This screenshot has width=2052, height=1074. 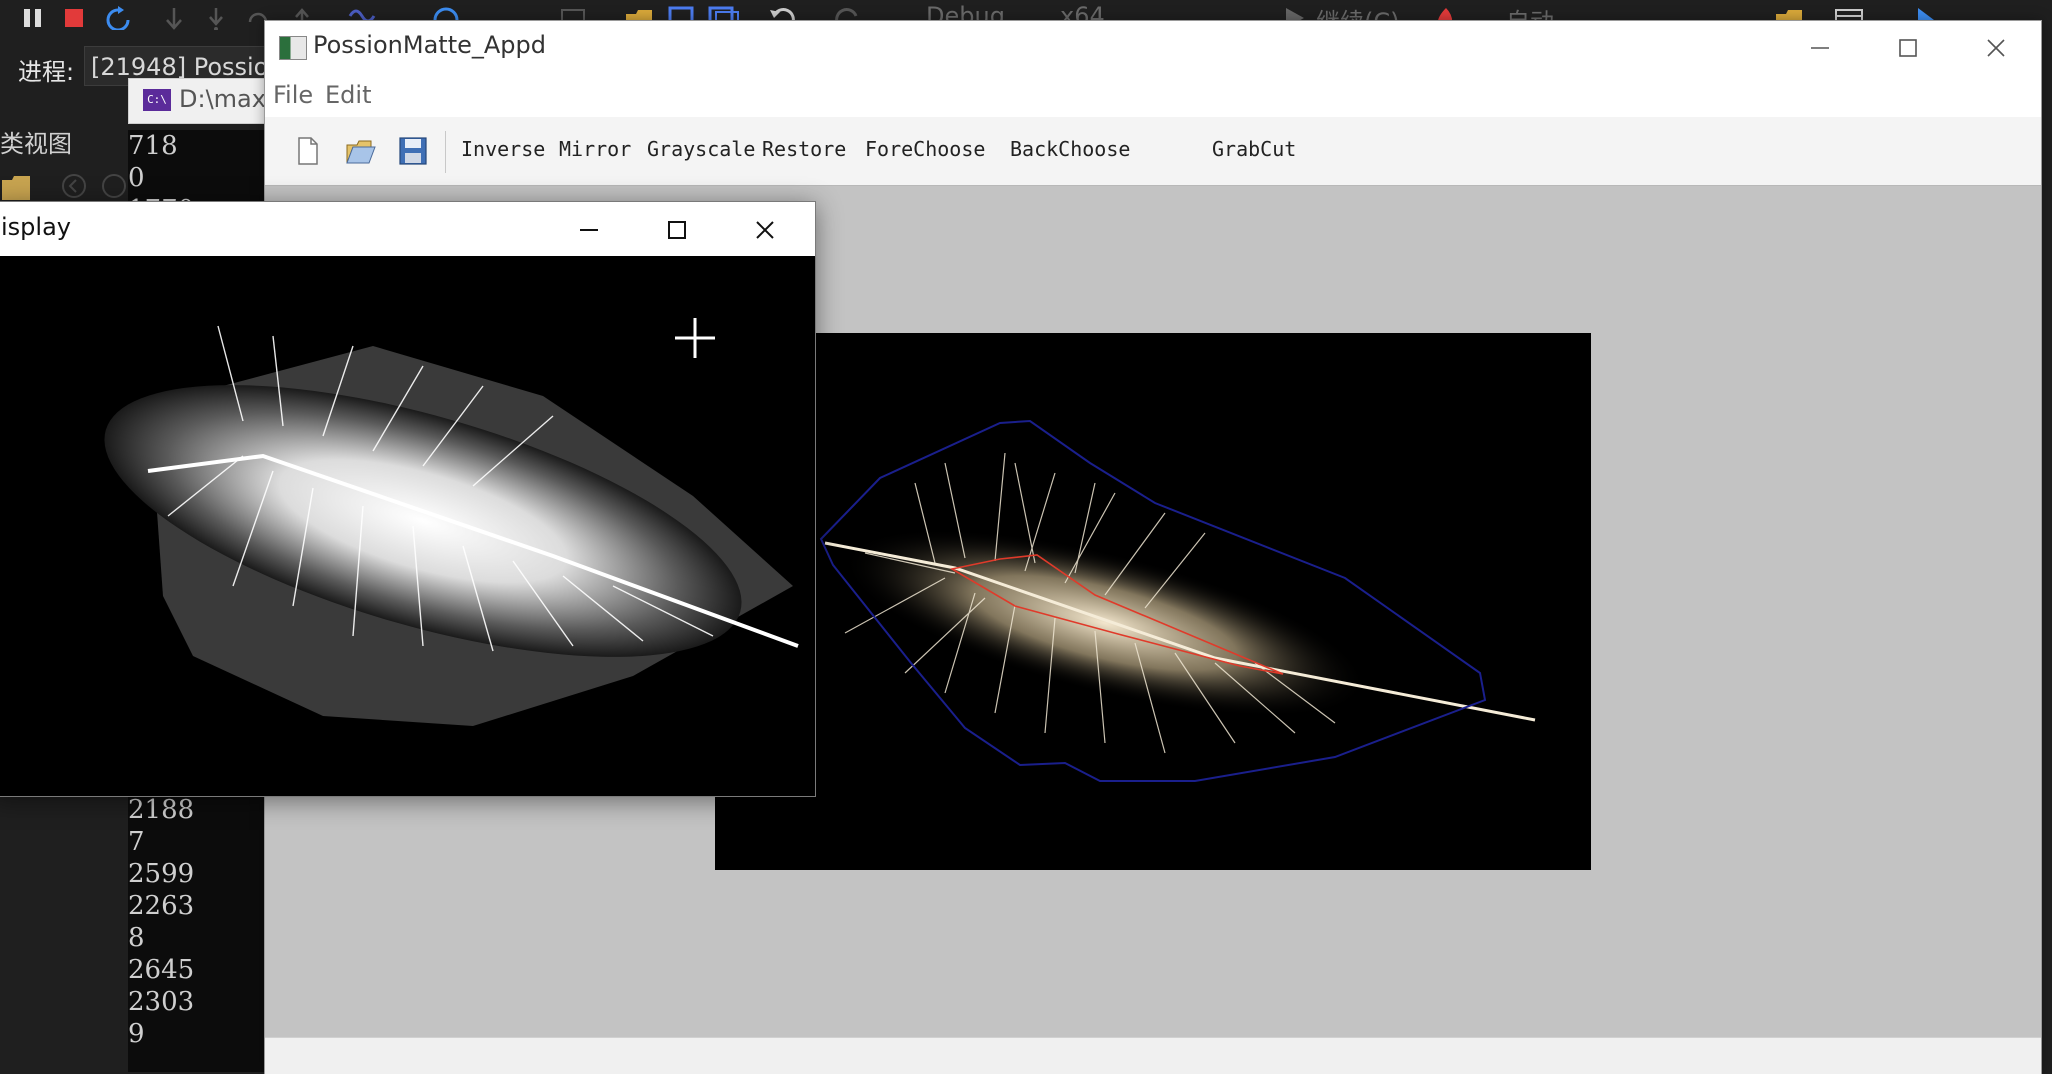 What do you see at coordinates (74, 186) in the screenshot?
I see `back-nav-icon` at bounding box center [74, 186].